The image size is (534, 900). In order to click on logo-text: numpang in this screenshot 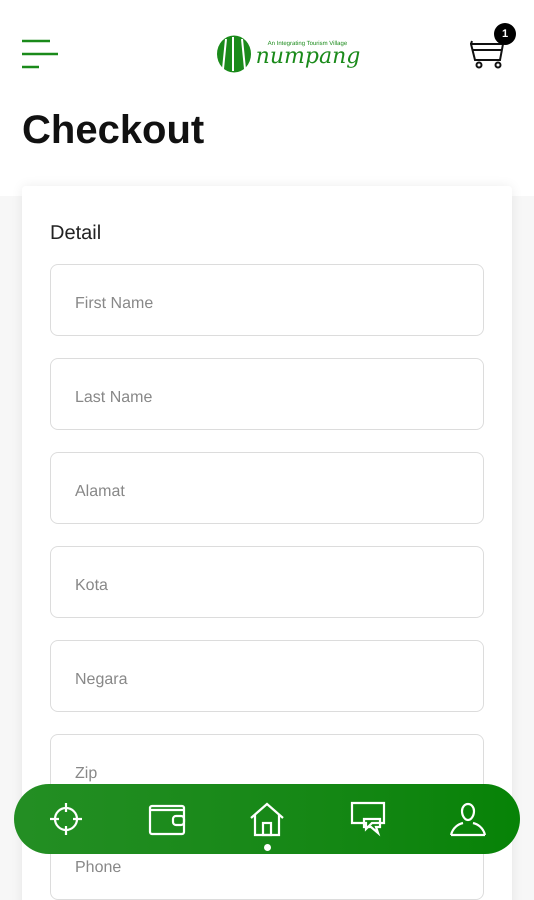, I will do `click(308, 57)`.